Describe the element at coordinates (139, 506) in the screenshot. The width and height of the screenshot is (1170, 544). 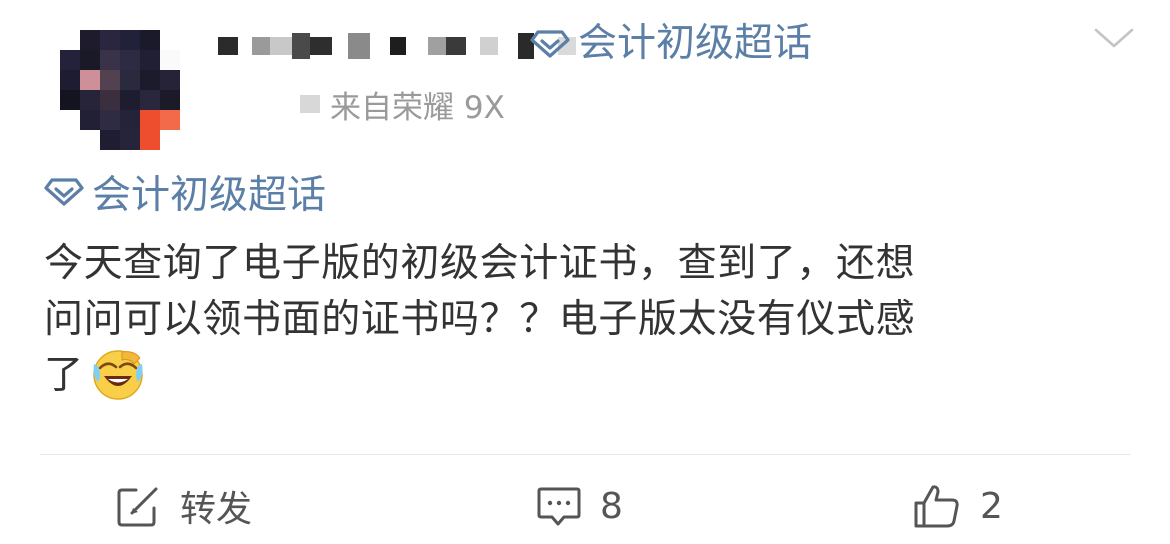
I see `repost-icon` at that location.